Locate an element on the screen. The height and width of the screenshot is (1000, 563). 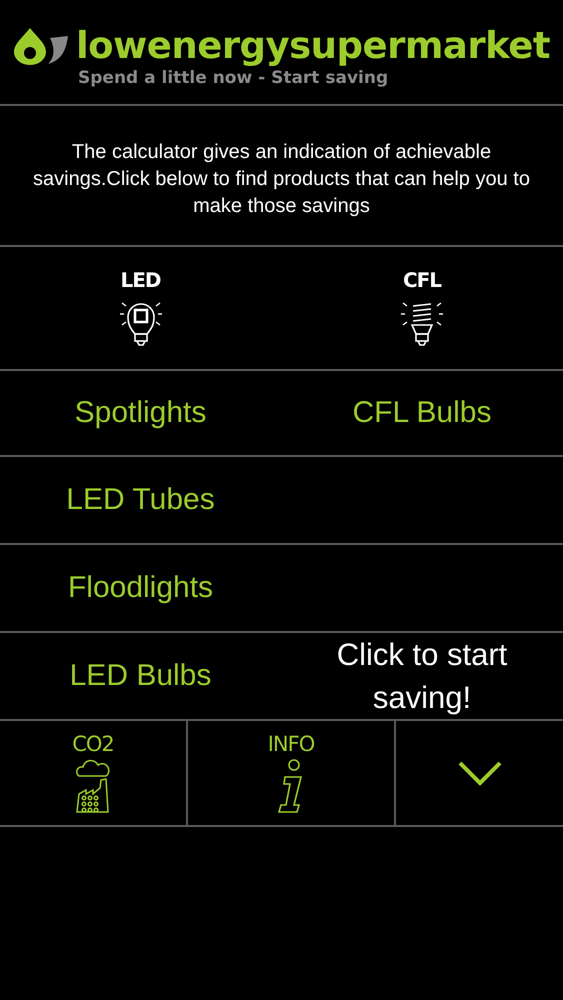
start-saving-link: Click to start saving! is located at coordinates (422, 676).